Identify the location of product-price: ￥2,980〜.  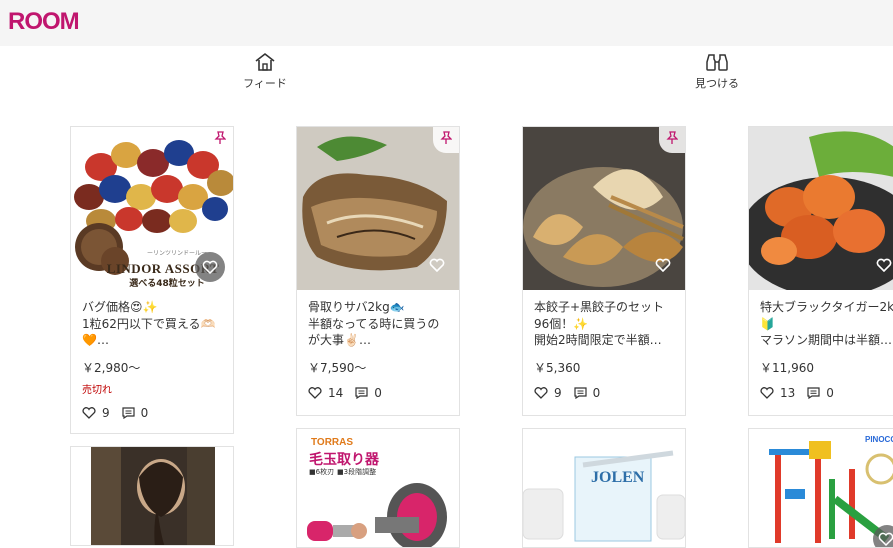
(111, 368).